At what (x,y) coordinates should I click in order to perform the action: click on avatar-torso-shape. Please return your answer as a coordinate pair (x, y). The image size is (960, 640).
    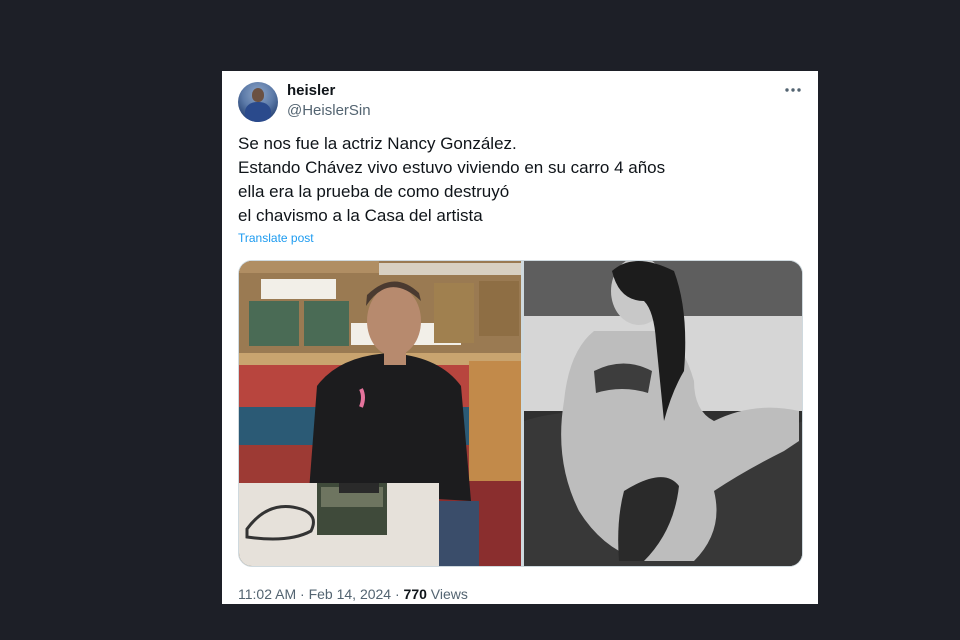
    Looking at the image, I should click on (258, 112).